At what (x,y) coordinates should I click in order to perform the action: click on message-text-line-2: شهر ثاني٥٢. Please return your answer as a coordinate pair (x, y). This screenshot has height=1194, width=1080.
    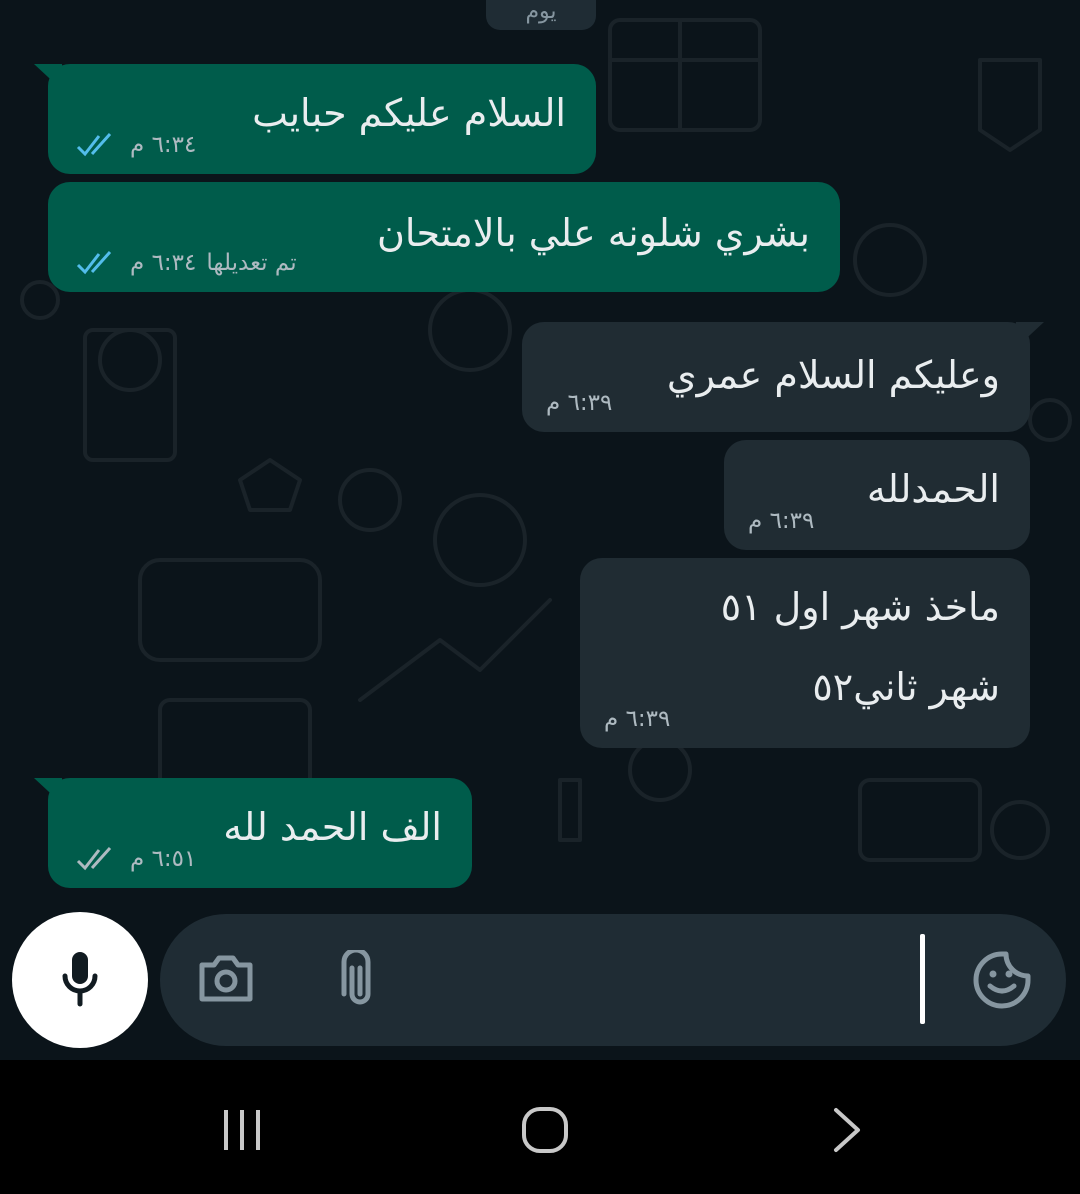
    Looking at the image, I should click on (906, 687).